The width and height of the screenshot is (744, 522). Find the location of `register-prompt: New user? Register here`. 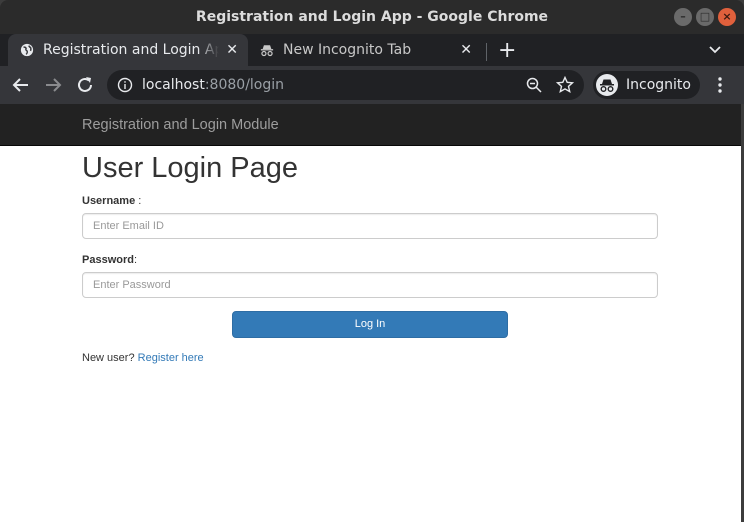

register-prompt: New user? Register here is located at coordinates (143, 358).